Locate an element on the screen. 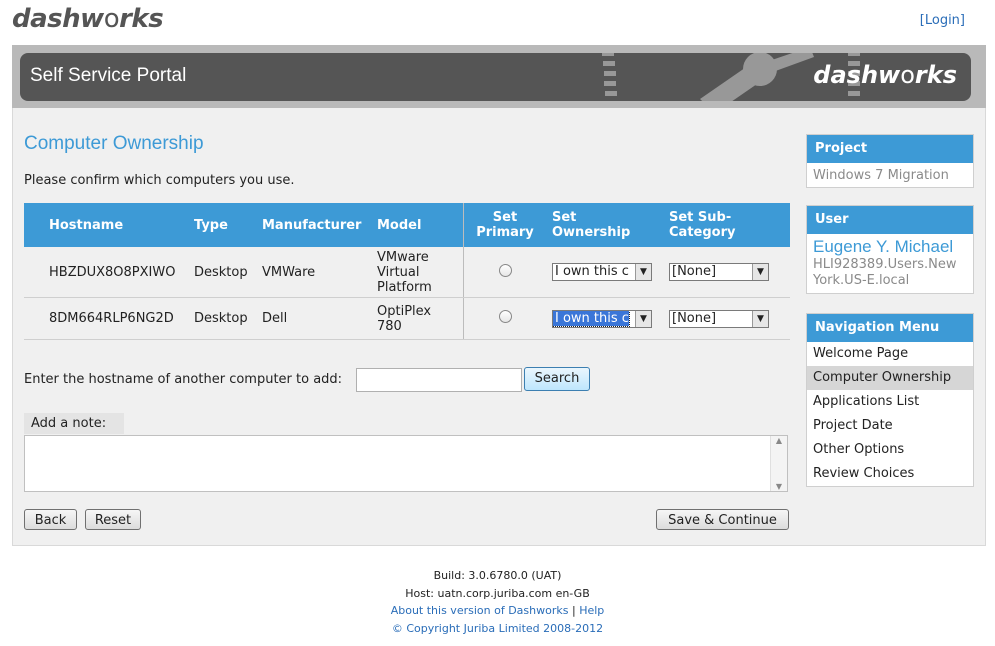 This screenshot has width=995, height=646. col-model: Model is located at coordinates (417, 225).